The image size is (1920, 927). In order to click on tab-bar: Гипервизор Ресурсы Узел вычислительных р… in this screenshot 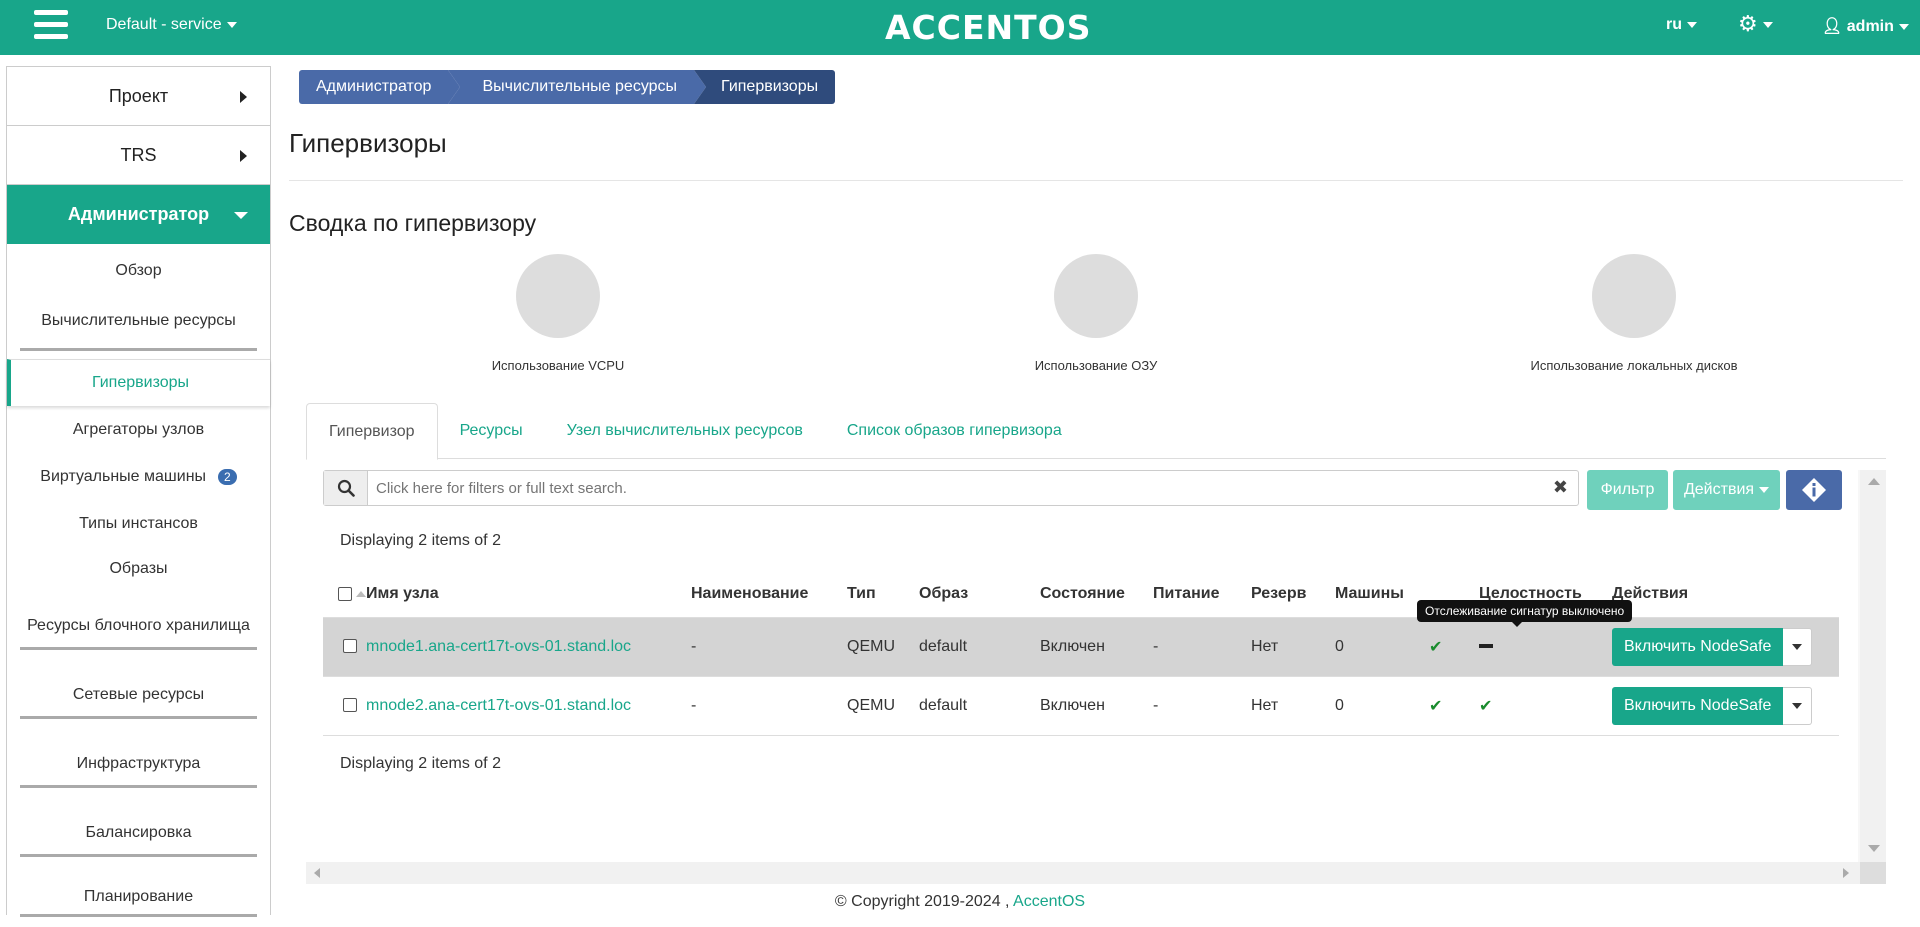, I will do `click(1096, 431)`.